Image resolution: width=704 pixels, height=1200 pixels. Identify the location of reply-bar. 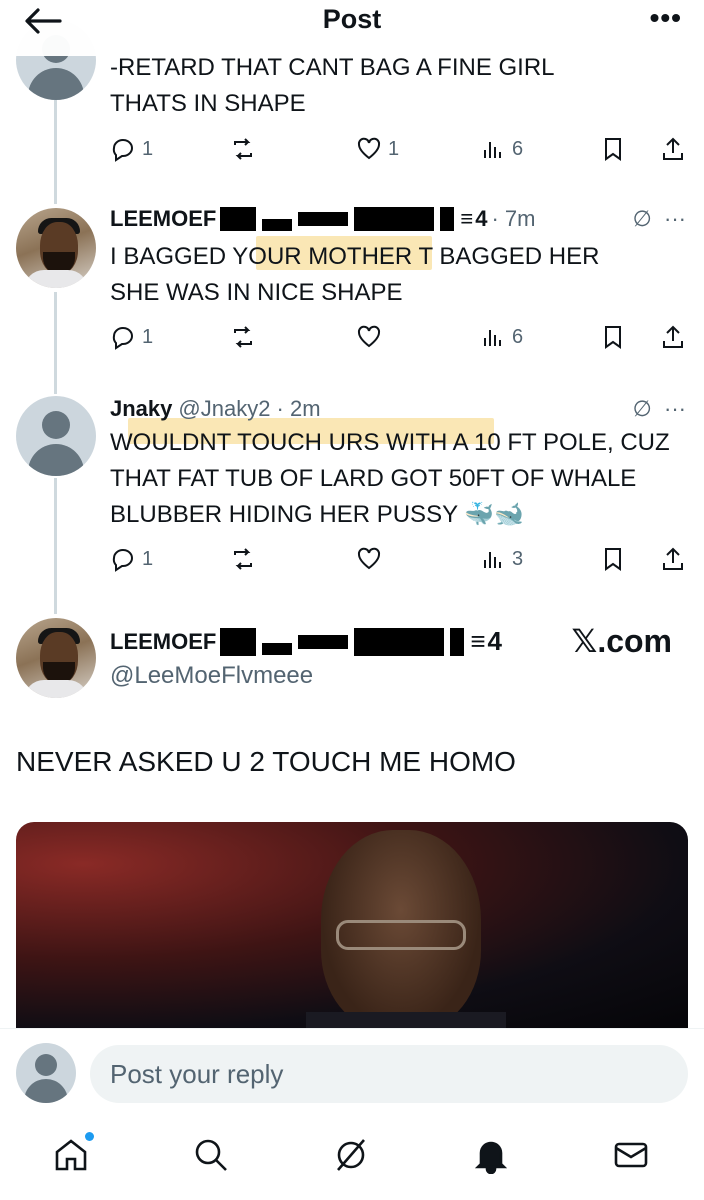
(352, 1073).